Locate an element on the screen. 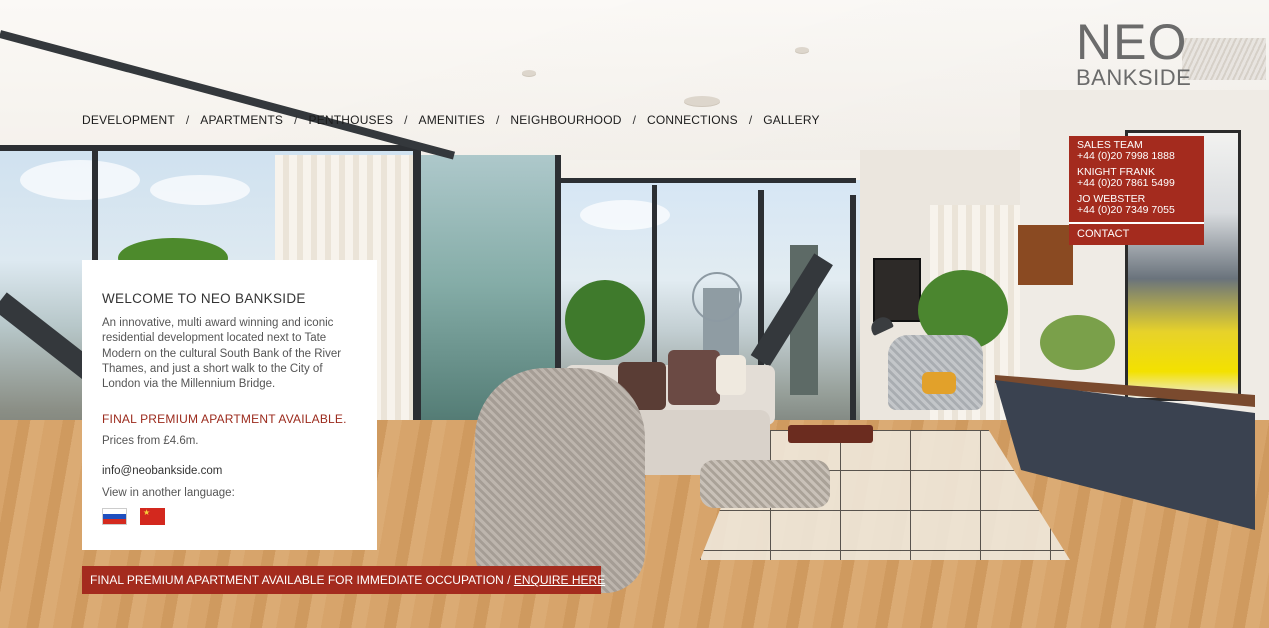  contact-name: SALES TEAM is located at coordinates (1110, 145).